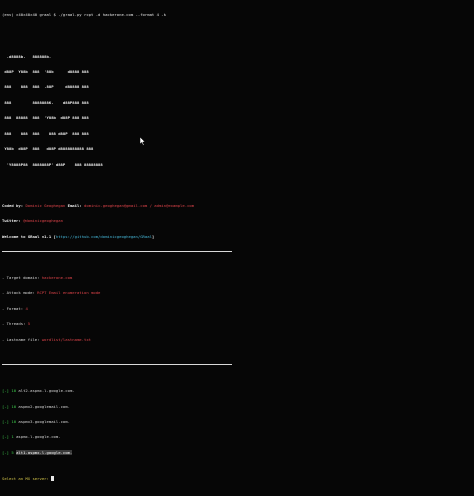 Image resolution: width=474 pixels, height=496 pixels. Describe the element at coordinates (27, 56) in the screenshot. I see `banner-line: .d8888b. 888888b.` at that location.